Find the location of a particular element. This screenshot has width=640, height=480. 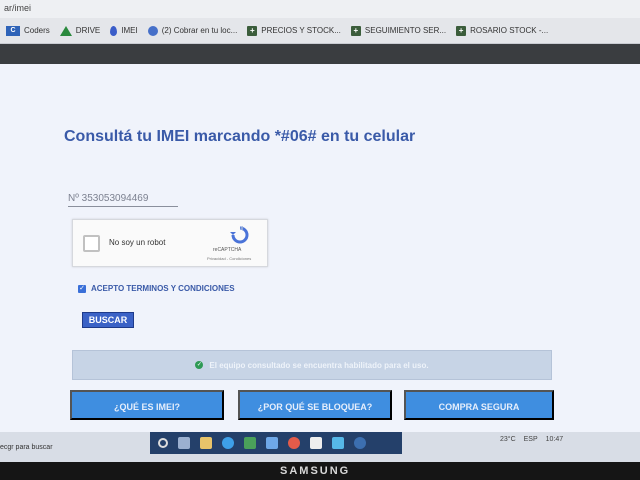

why-blocked-button: ¿POR QUÉ SE BLOQUEA? is located at coordinates (315, 405).